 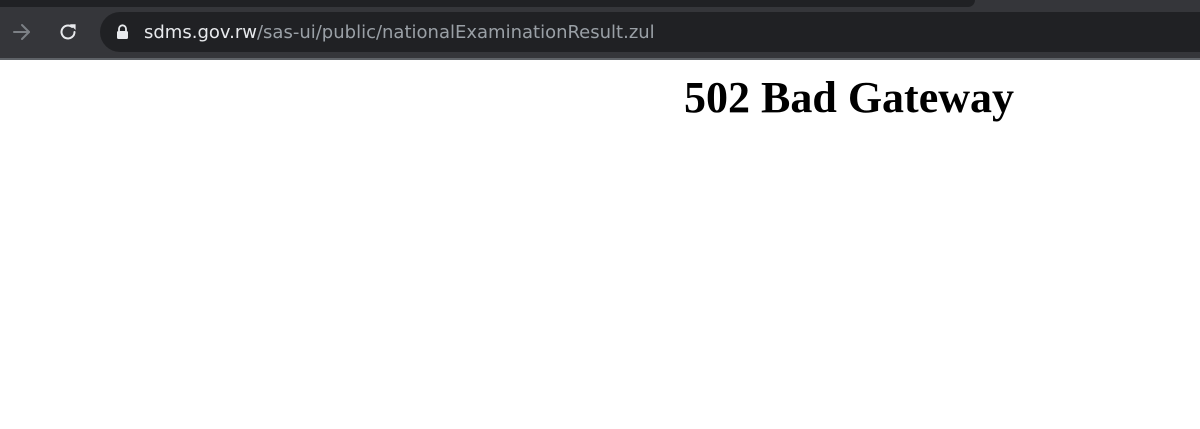 I want to click on arrow-right-icon, so click(x=21, y=32).